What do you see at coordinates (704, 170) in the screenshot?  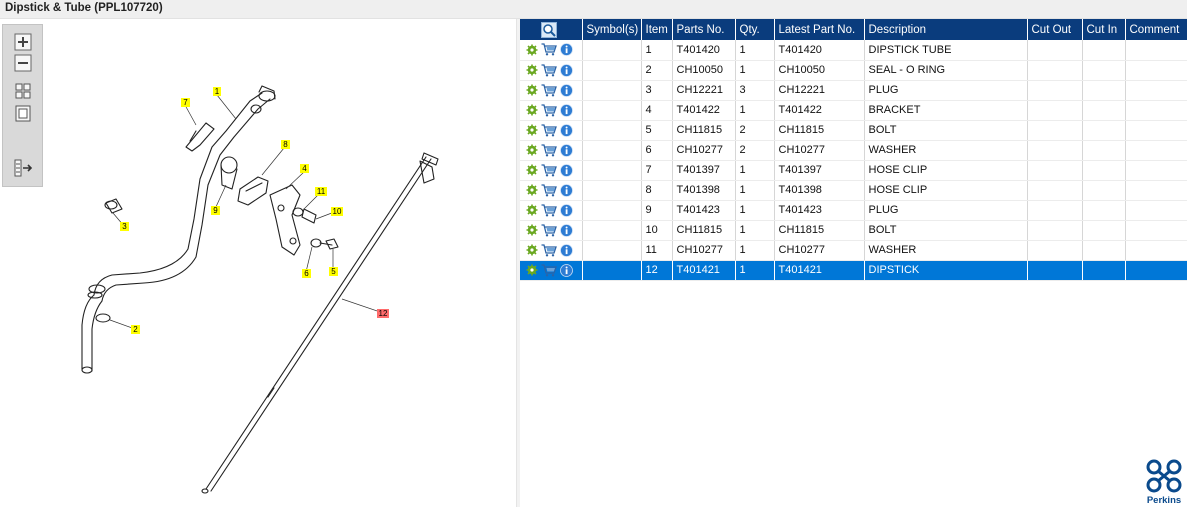 I see `parts-no-cell: T401397` at bounding box center [704, 170].